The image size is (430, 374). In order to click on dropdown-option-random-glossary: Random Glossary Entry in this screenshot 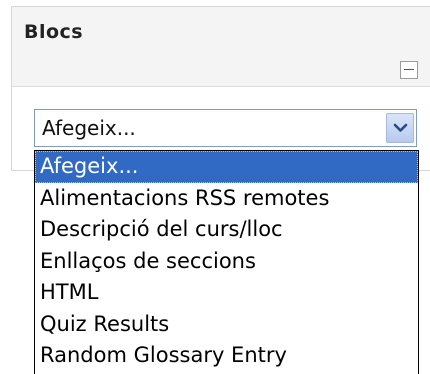, I will do `click(226, 356)`.